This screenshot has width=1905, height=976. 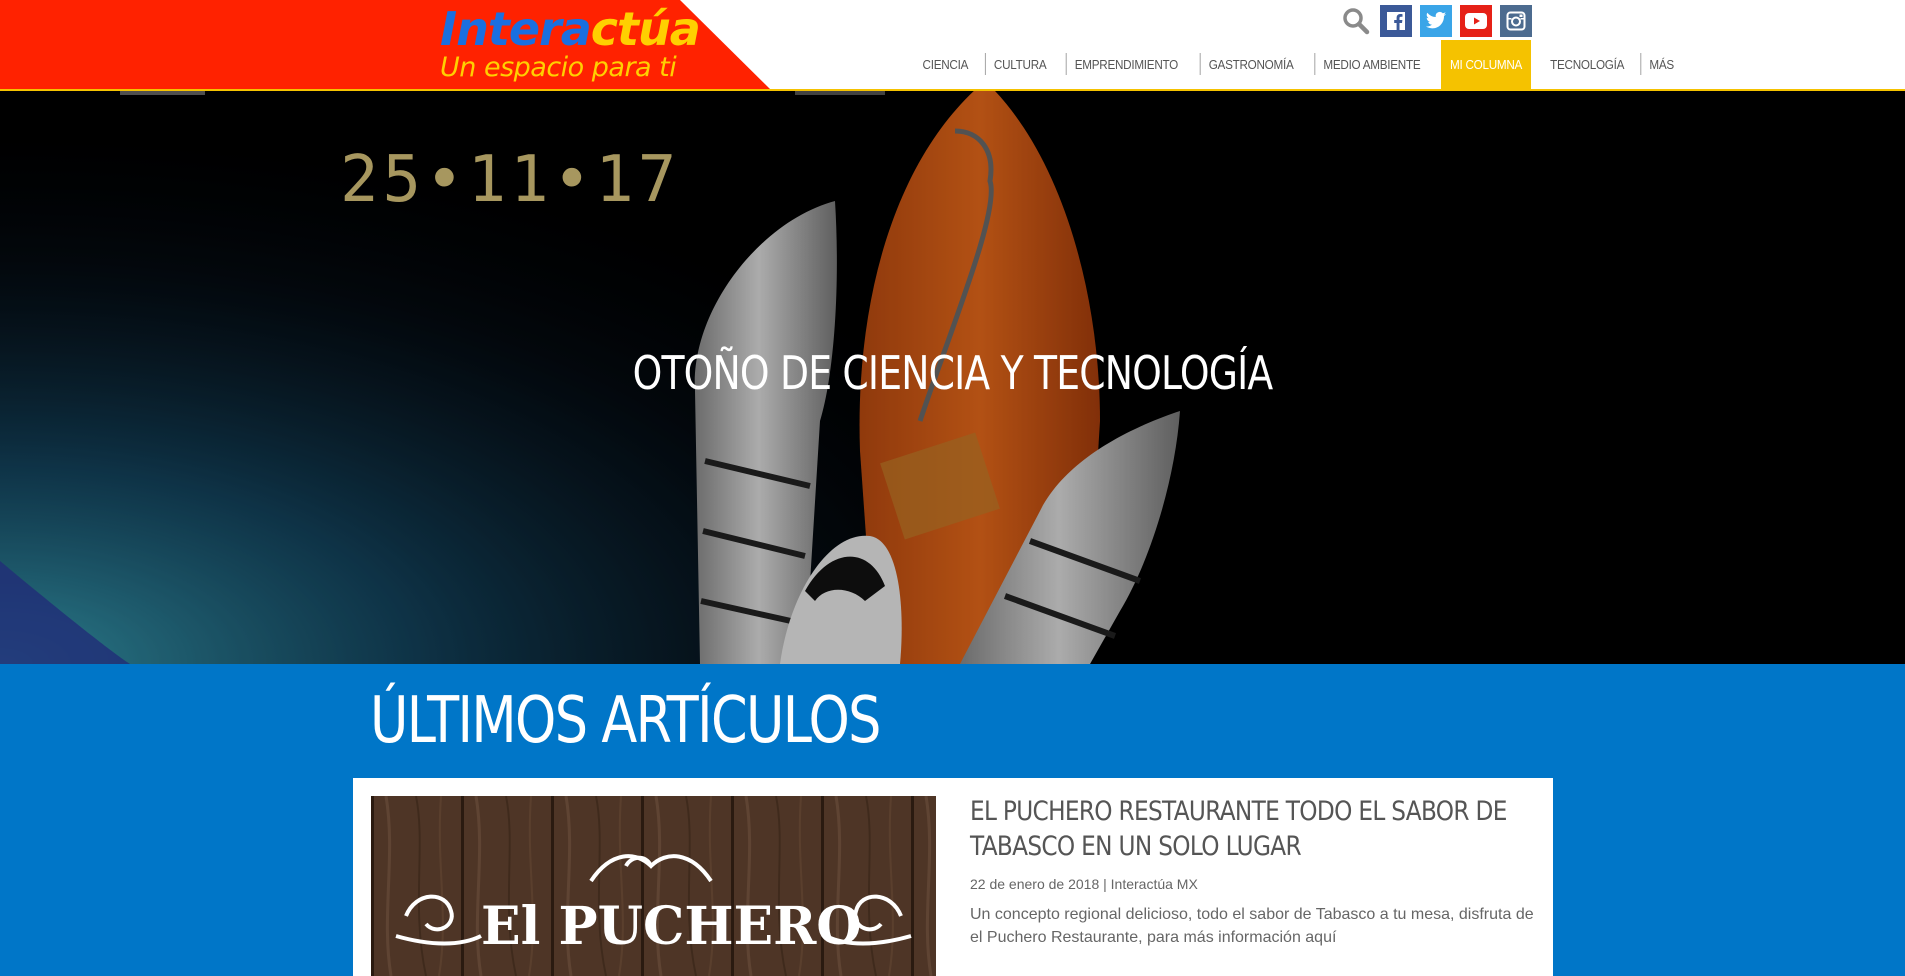 What do you see at coordinates (1356, 21) in the screenshot?
I see `search-icon` at bounding box center [1356, 21].